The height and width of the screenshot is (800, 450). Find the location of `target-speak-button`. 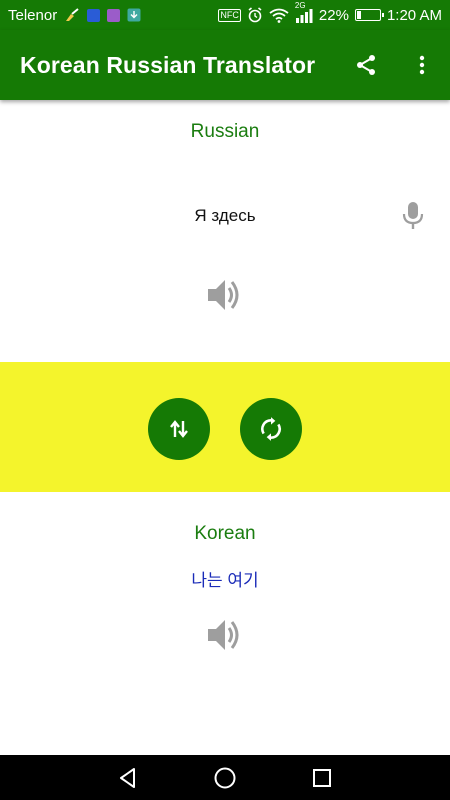

target-speak-button is located at coordinates (225, 635).